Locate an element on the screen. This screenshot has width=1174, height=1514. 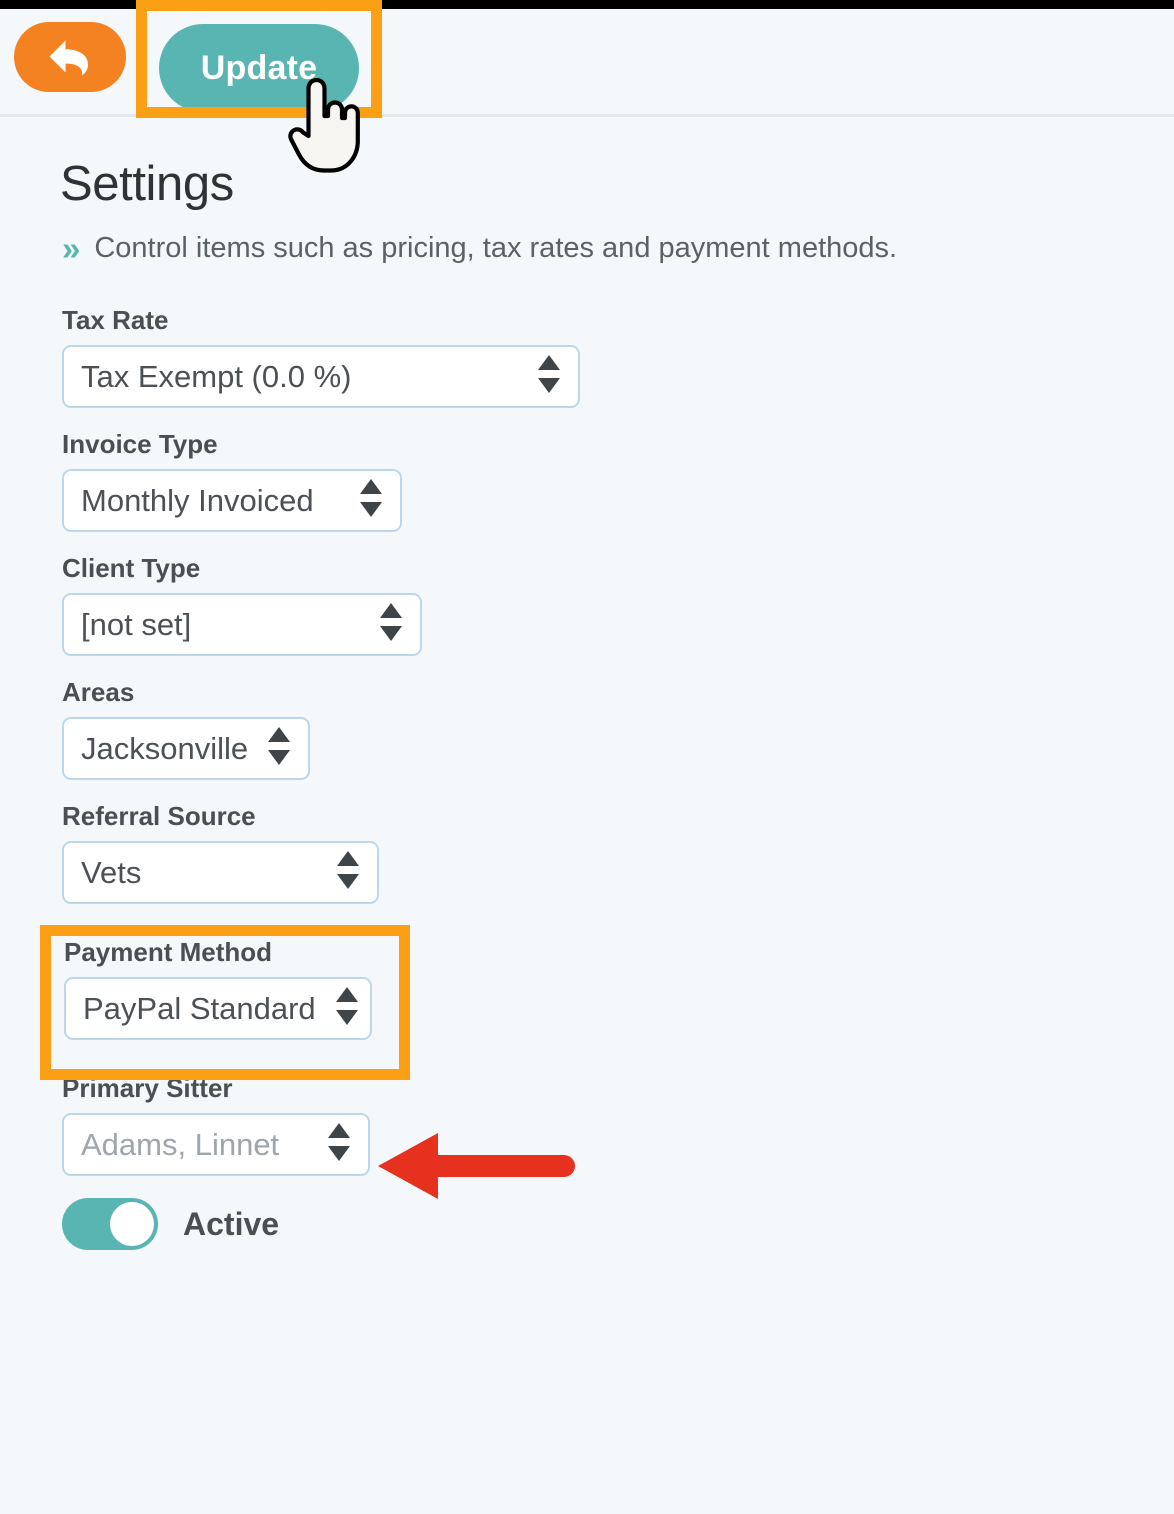
field-areas: Areas Jacksonville is located at coordinates (618, 728).